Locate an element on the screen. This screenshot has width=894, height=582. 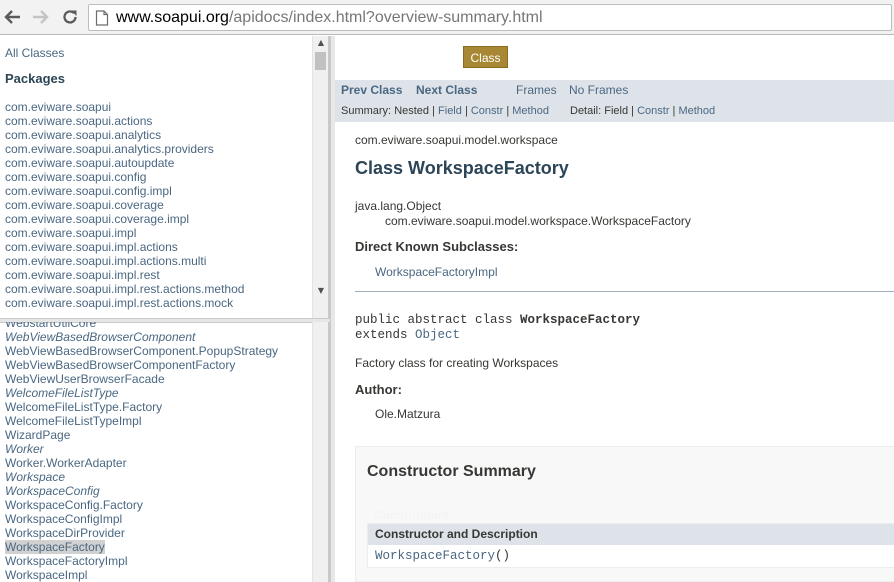
class-link: Workspace is located at coordinates (35, 477).